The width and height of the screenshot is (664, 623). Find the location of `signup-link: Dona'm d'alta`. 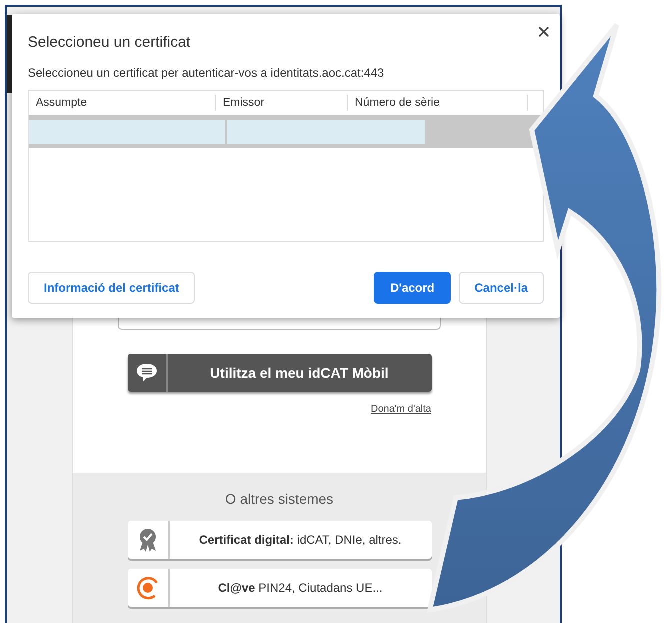

signup-link: Dona'm d'alta is located at coordinates (401, 409).